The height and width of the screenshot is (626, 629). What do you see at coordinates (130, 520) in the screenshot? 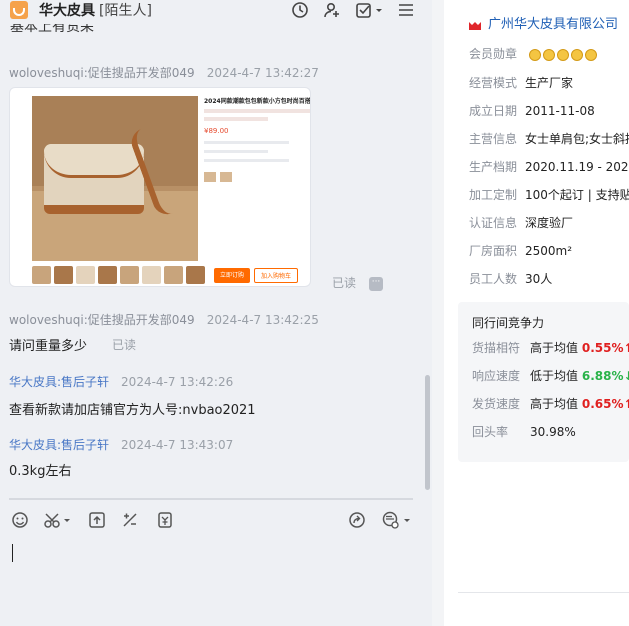
I see `percent-icon` at bounding box center [130, 520].